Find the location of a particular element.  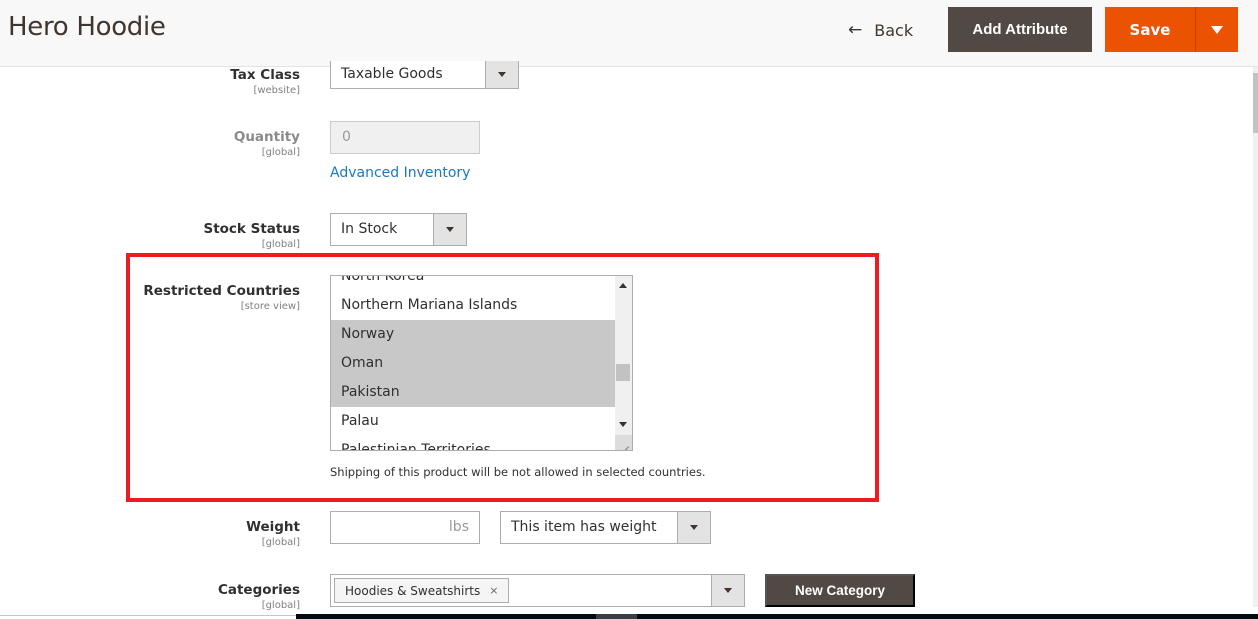

quantity-scope: [global] is located at coordinates (280, 152).